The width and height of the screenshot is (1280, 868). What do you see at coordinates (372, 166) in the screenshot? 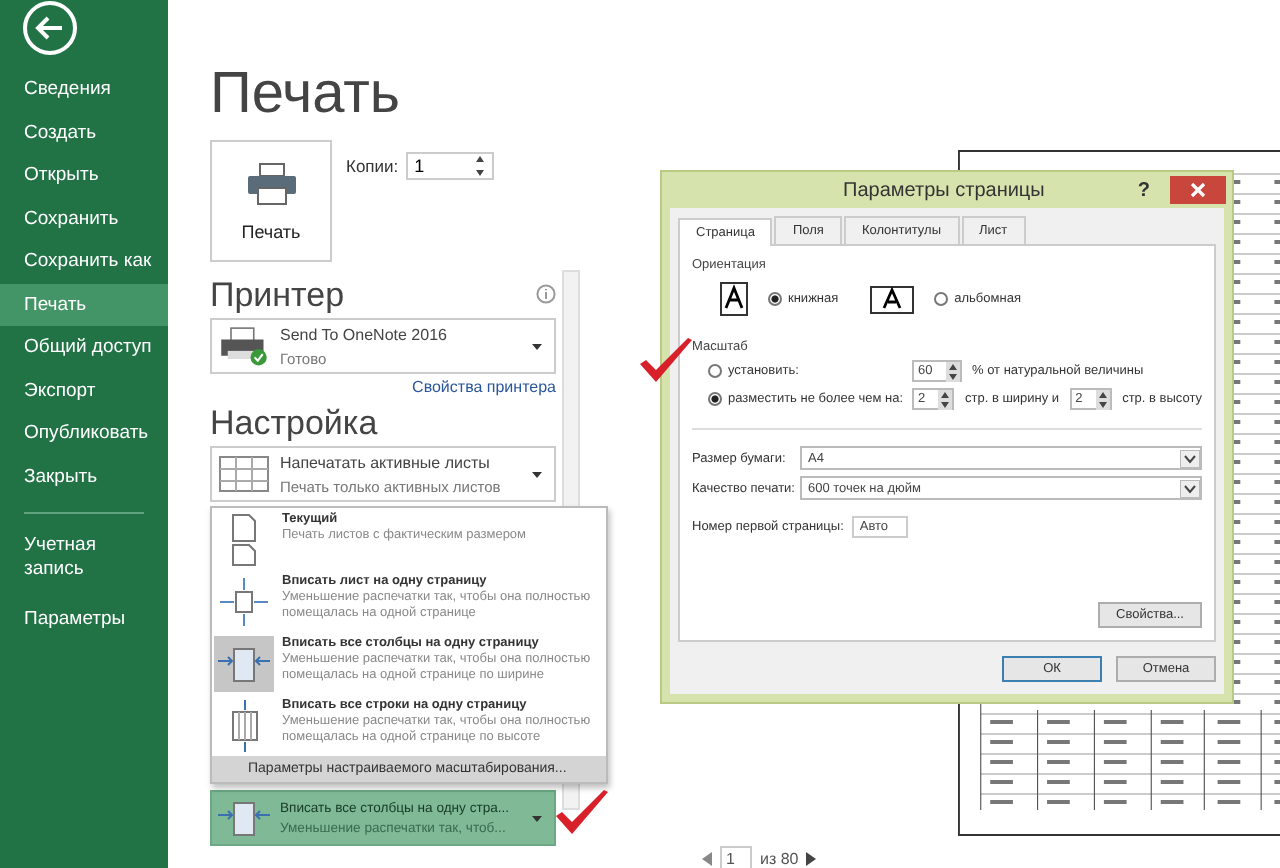
I see `copies-label: Копии:` at bounding box center [372, 166].